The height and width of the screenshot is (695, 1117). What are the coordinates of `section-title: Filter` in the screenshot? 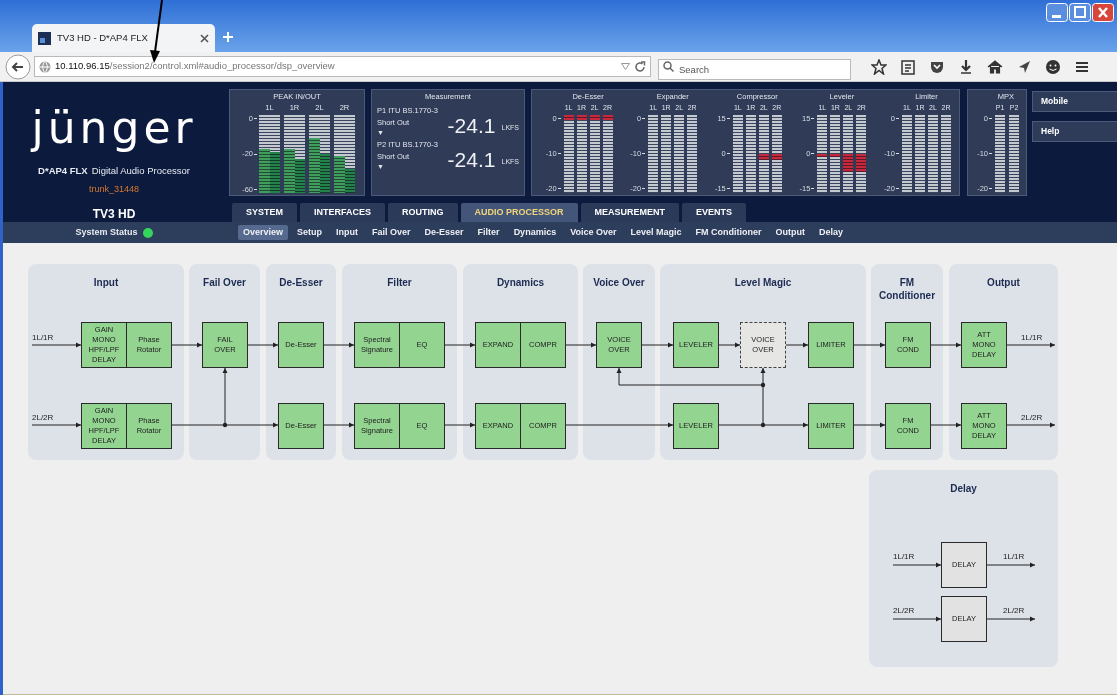 It's located at (399, 282).